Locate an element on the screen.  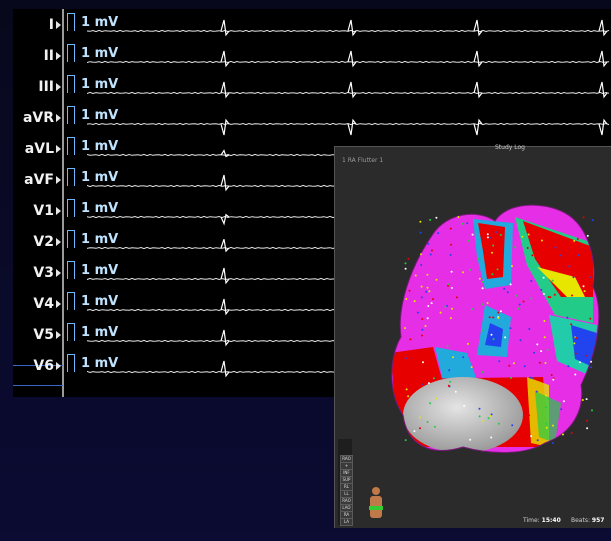
view-button-9: LA is located at coordinates (346, 522).